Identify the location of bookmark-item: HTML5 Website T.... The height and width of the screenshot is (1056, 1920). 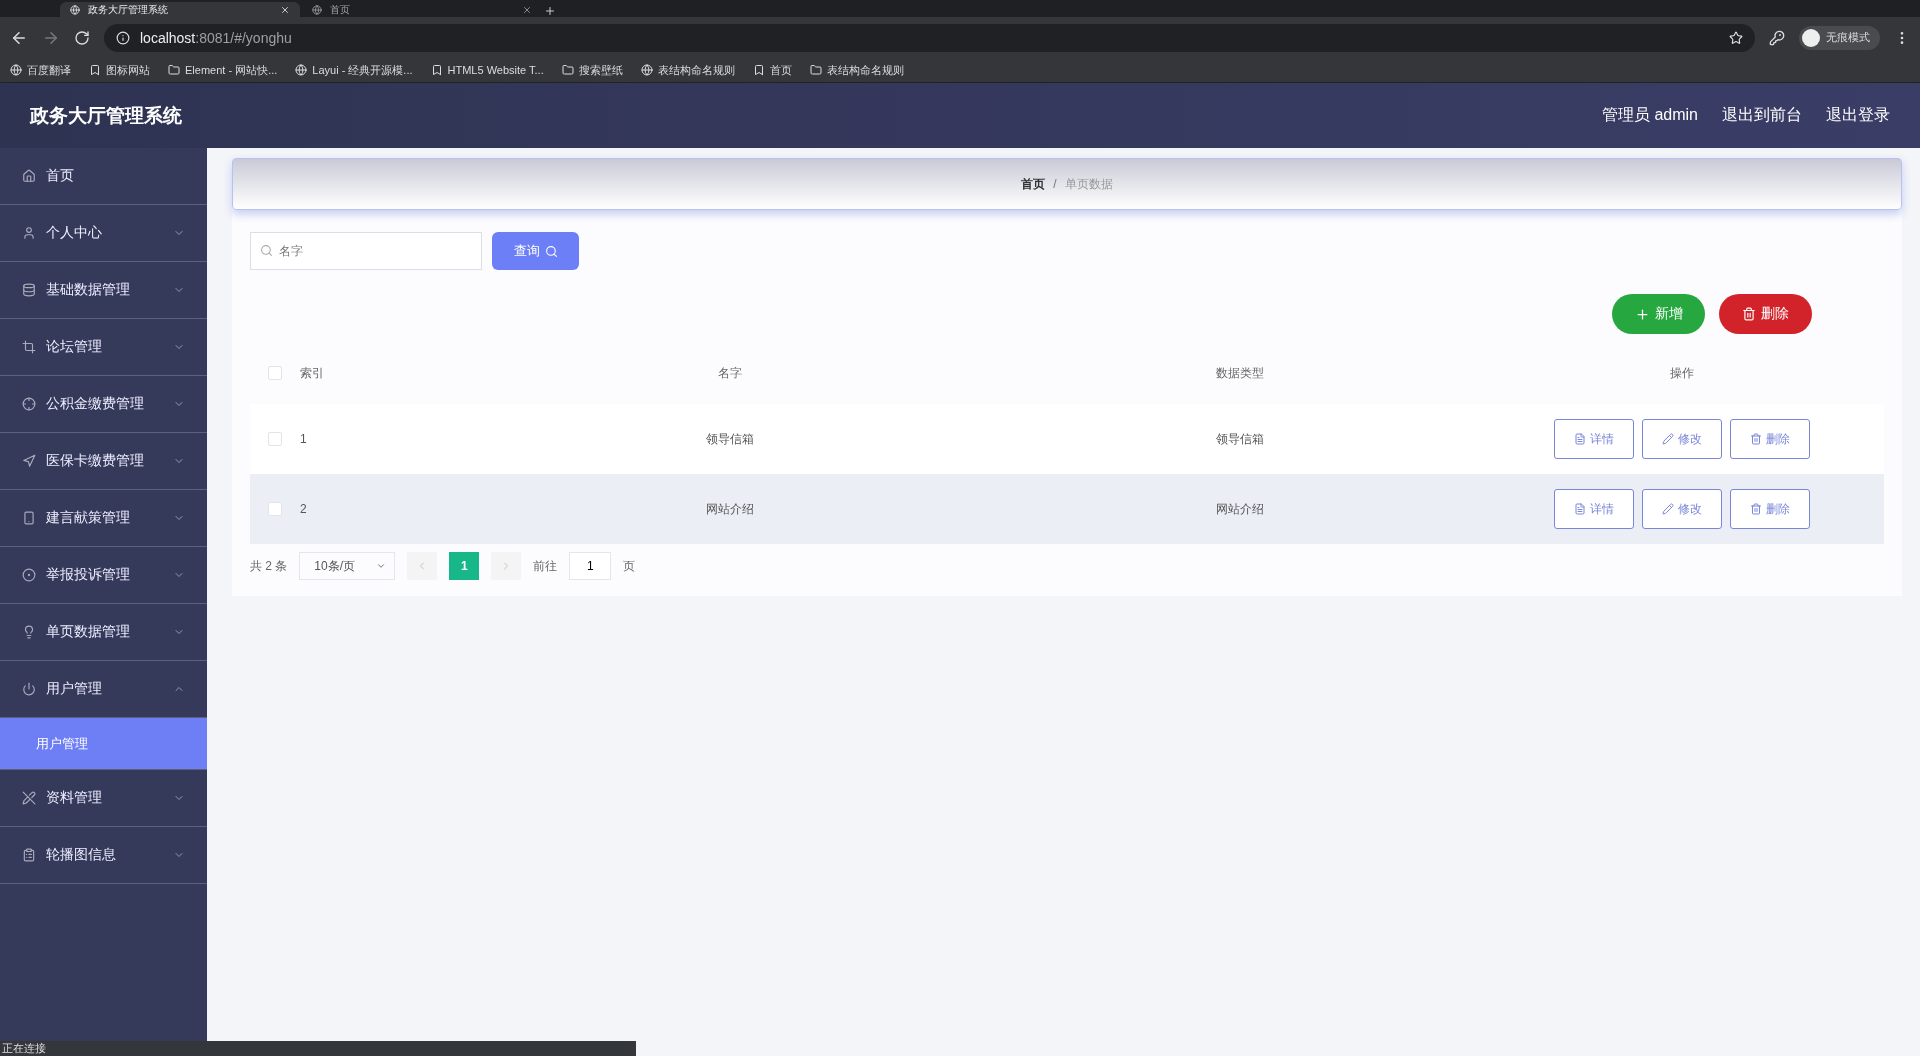
(487, 70).